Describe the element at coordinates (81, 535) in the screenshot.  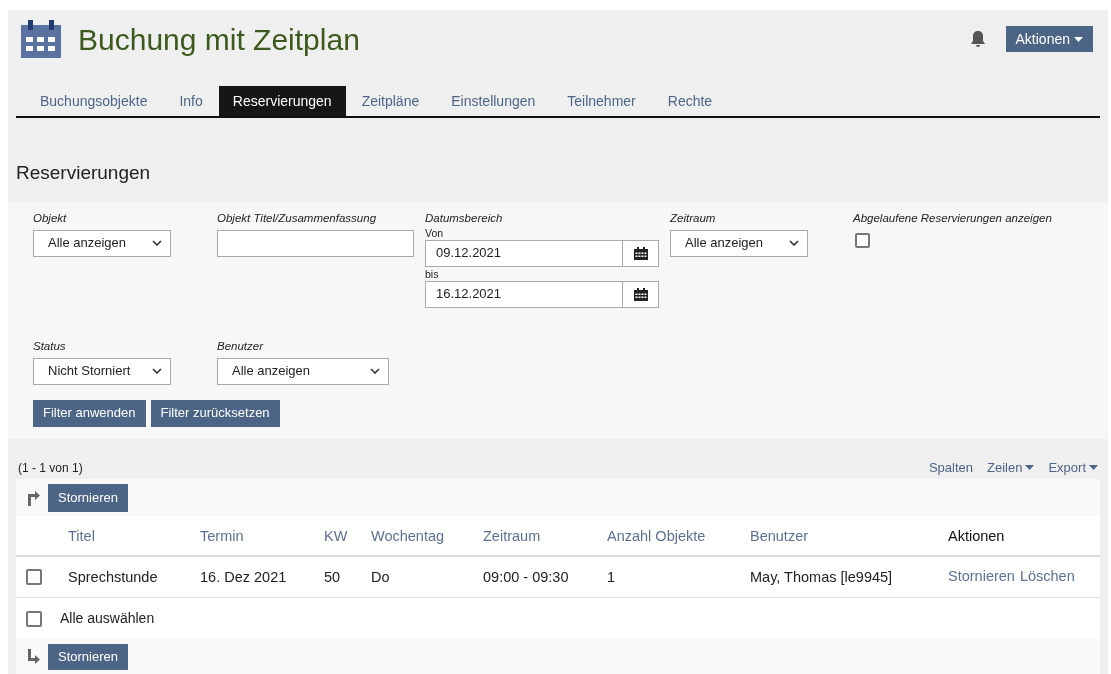
I see `column-header: Titel` at that location.